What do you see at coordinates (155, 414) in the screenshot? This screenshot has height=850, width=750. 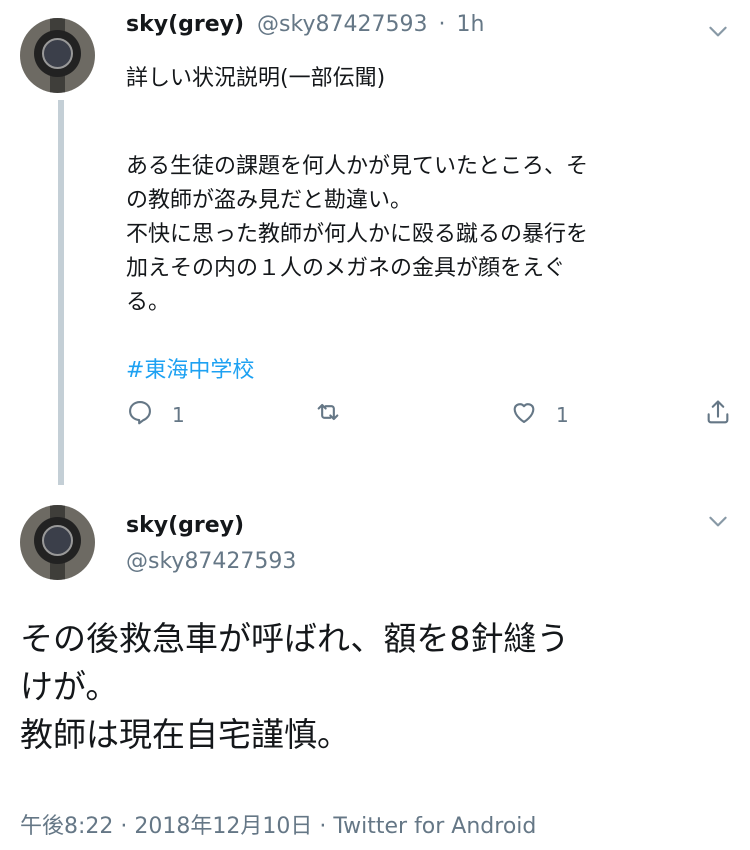 I see `reply-button: 1` at bounding box center [155, 414].